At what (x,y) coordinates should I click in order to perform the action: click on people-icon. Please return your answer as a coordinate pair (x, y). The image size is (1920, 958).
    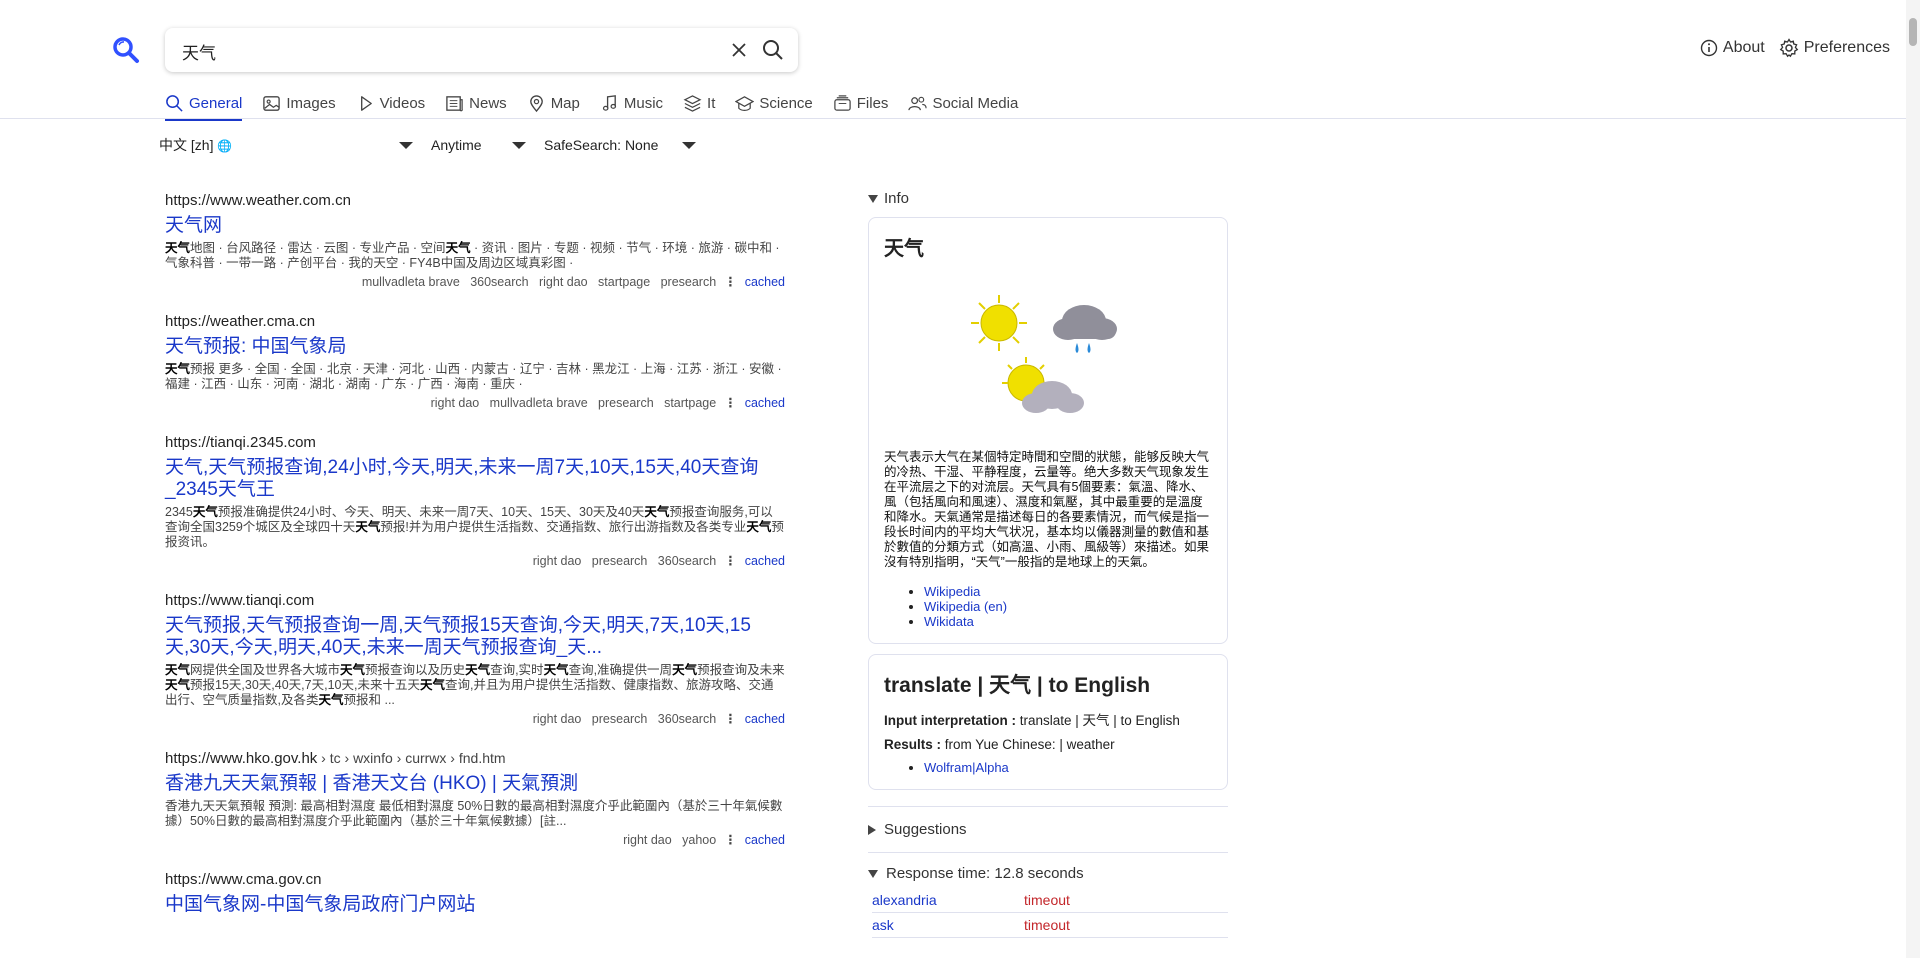
    Looking at the image, I should click on (918, 103).